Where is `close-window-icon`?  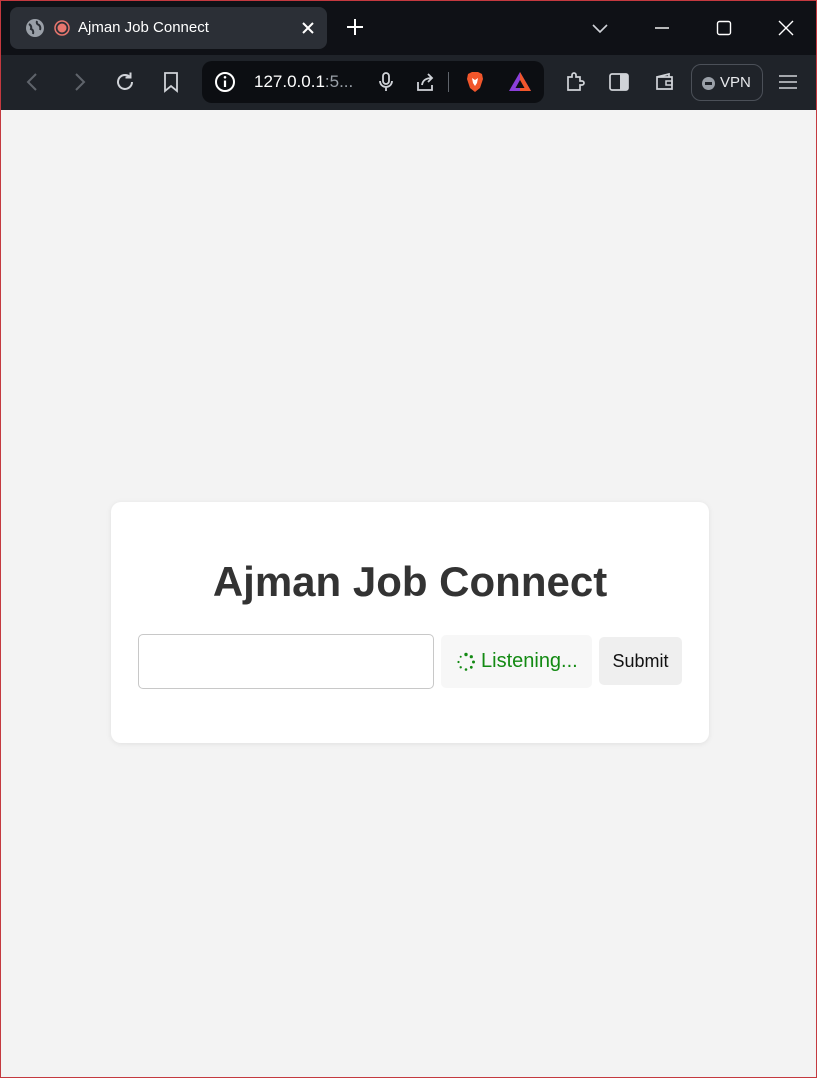
close-window-icon is located at coordinates (786, 28).